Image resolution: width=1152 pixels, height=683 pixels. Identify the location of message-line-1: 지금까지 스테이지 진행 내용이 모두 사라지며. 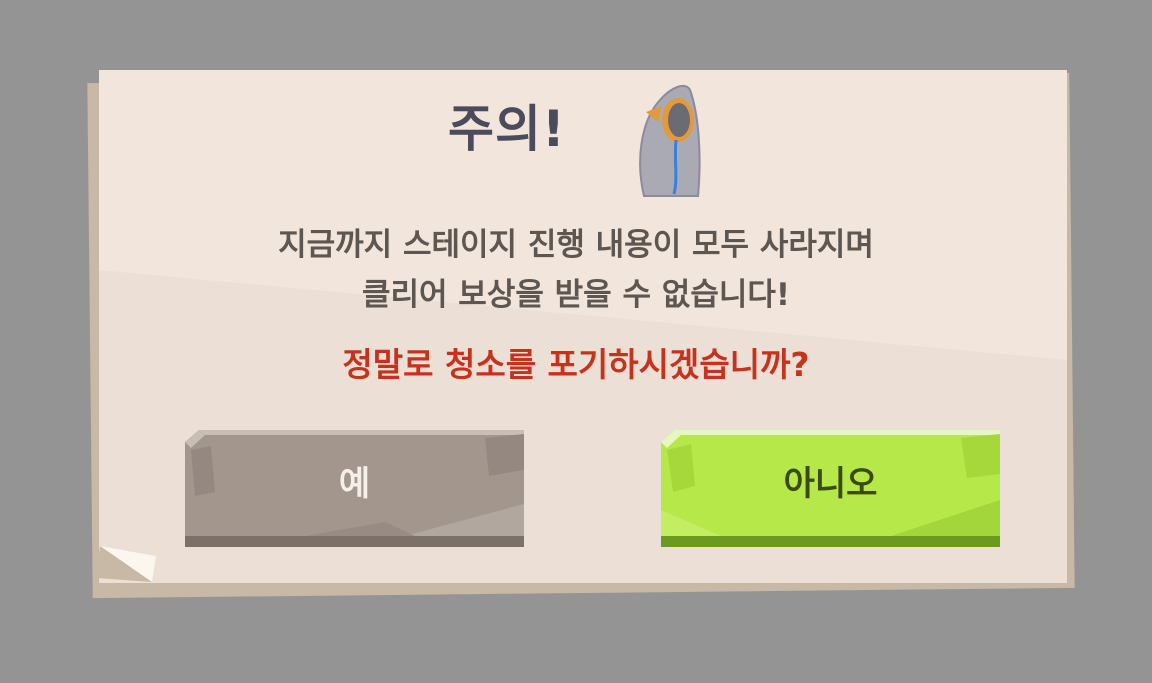
(576, 245).